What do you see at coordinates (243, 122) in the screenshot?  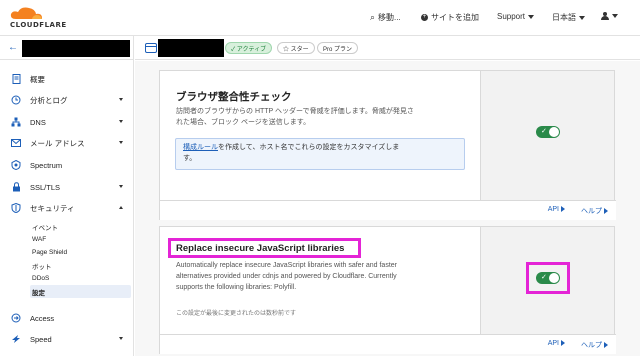 I see `description-line: れた場合、ブロック ページを送信します。` at bounding box center [243, 122].